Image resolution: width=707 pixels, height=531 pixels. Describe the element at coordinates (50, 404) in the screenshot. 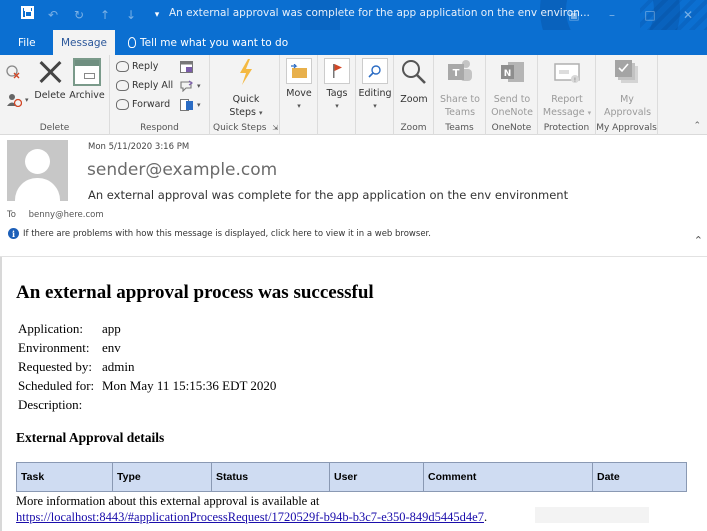

I see `field-label: Description:` at that location.